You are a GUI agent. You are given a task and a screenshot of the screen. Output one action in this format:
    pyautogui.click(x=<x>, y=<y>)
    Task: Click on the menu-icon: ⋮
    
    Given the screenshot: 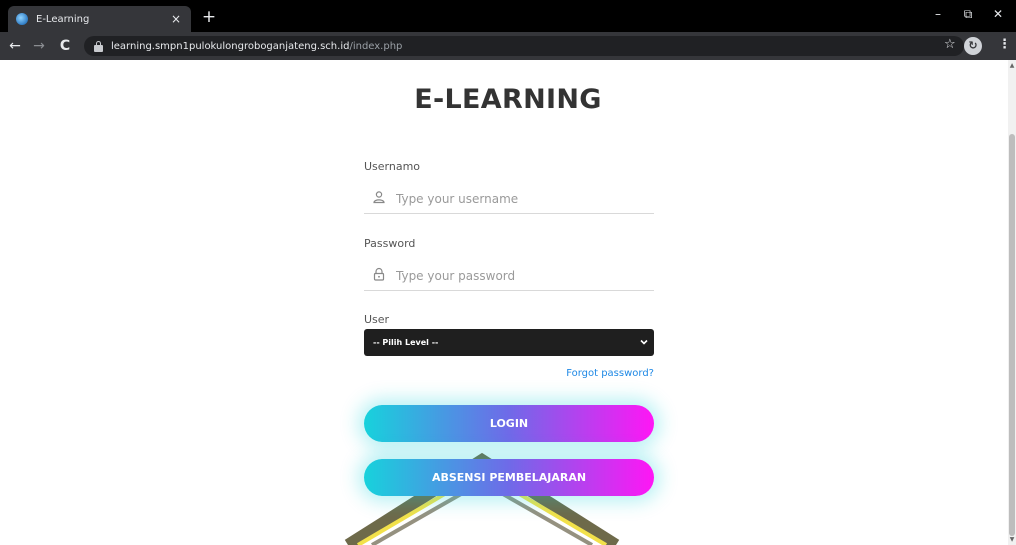 What is the action you would take?
    pyautogui.click(x=1004, y=44)
    